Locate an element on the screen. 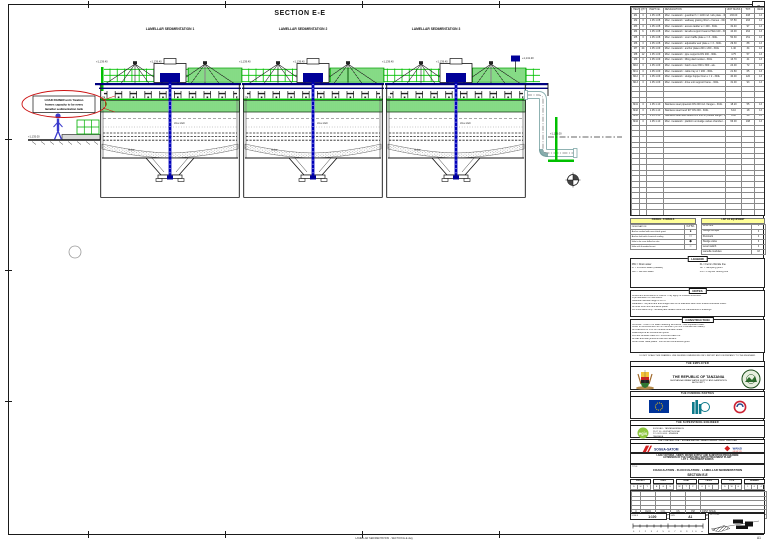  grid-bubble is located at coordinates (75, 252).